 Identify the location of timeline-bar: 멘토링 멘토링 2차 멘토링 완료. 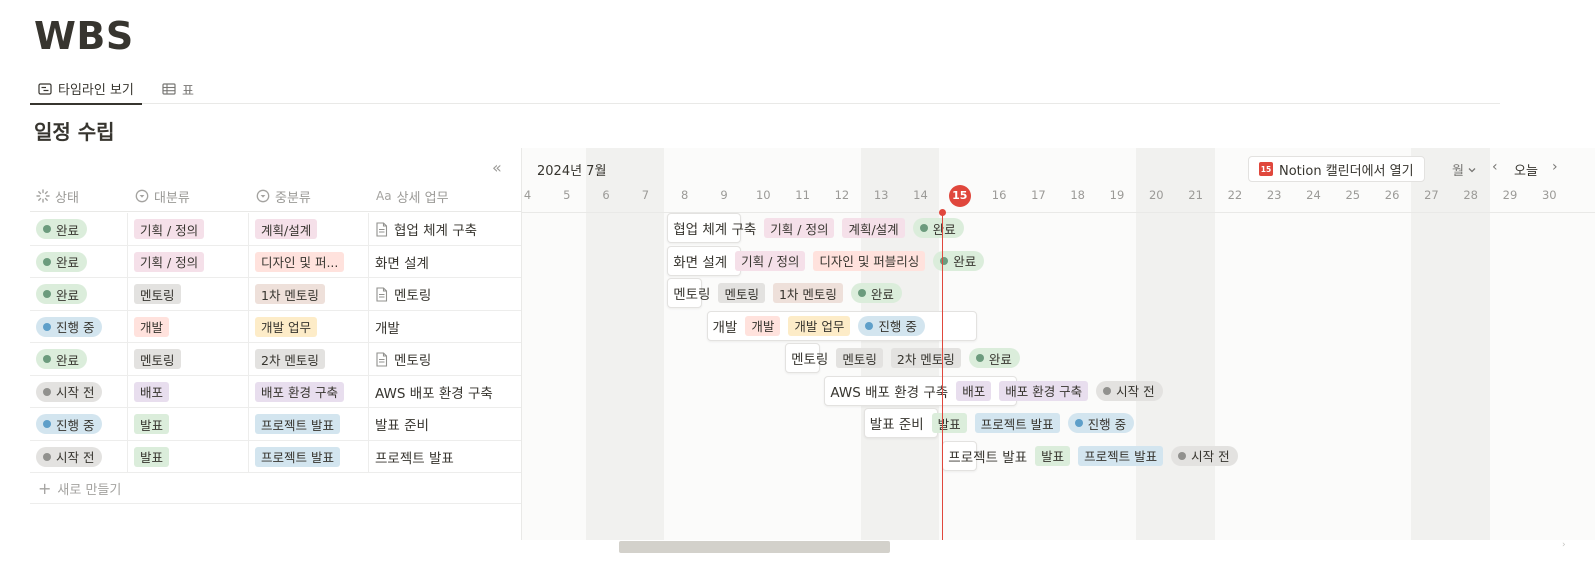
(902, 358).